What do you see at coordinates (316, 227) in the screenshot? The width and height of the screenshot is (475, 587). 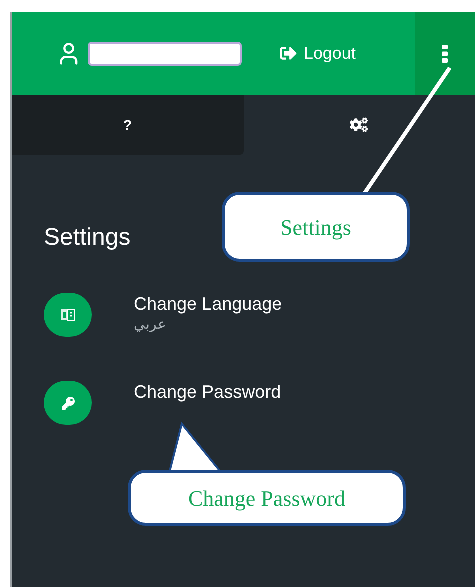 I see `callout-bubble: Settings` at bounding box center [316, 227].